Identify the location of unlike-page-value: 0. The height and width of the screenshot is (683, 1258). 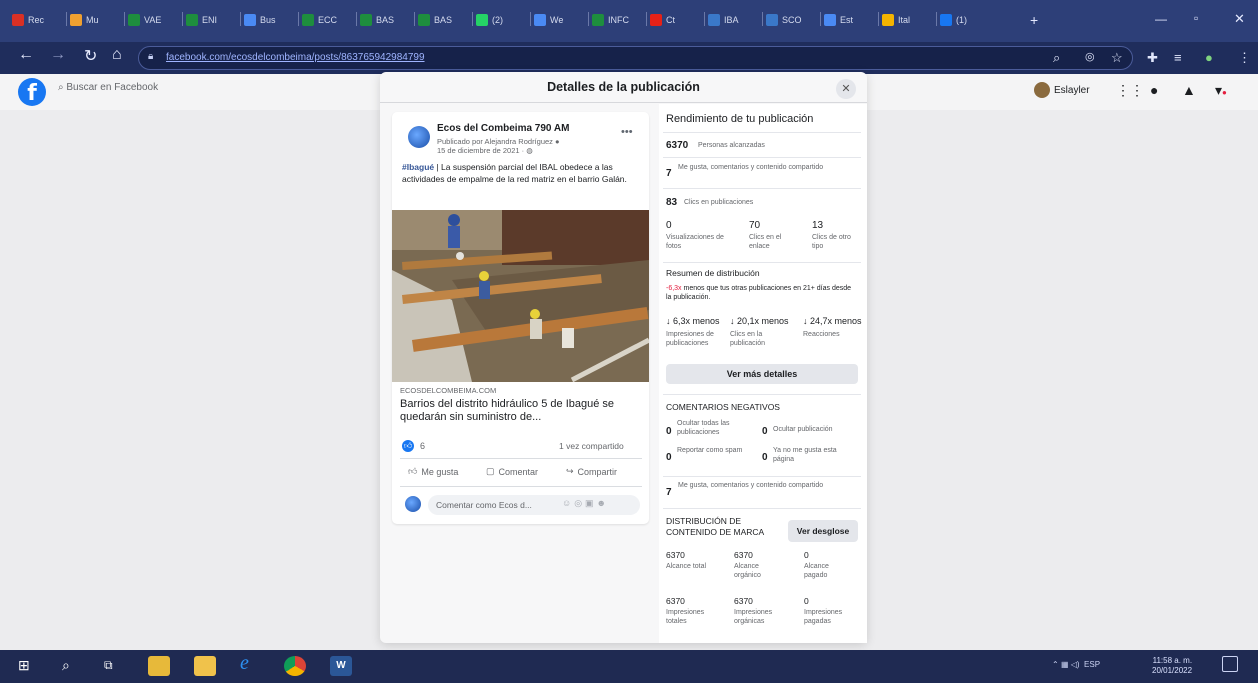
(765, 457).